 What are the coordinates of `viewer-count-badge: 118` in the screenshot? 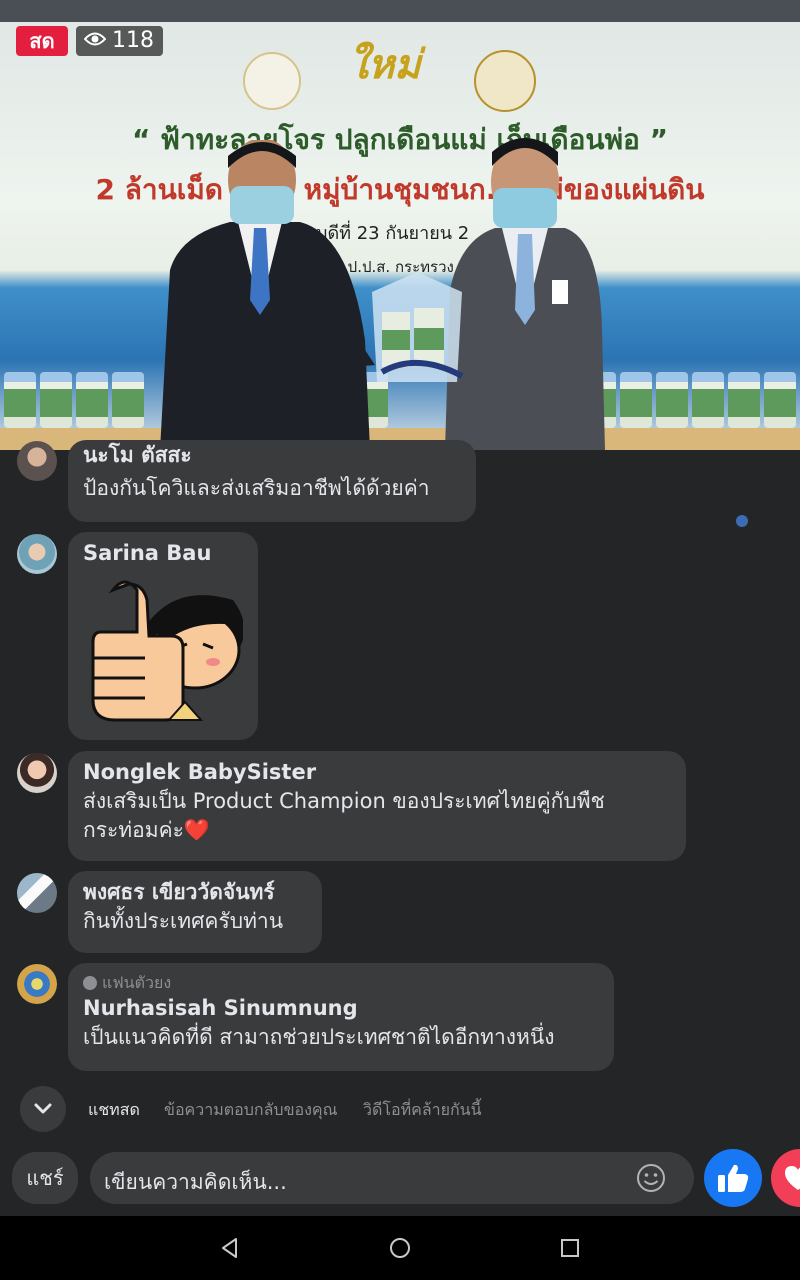 It's located at (119, 41).